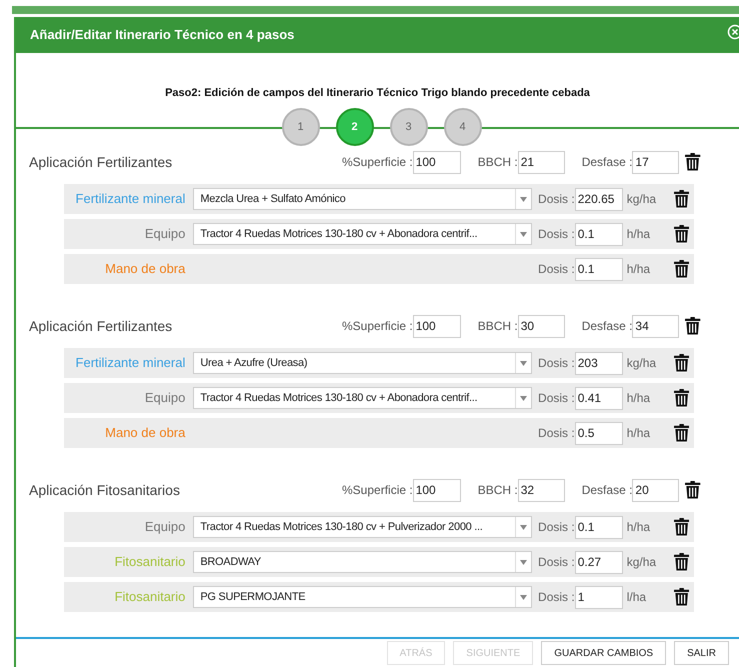 The image size is (739, 667). I want to click on select-field: Mezcla Urea + Sulfato Amónico, so click(362, 199).